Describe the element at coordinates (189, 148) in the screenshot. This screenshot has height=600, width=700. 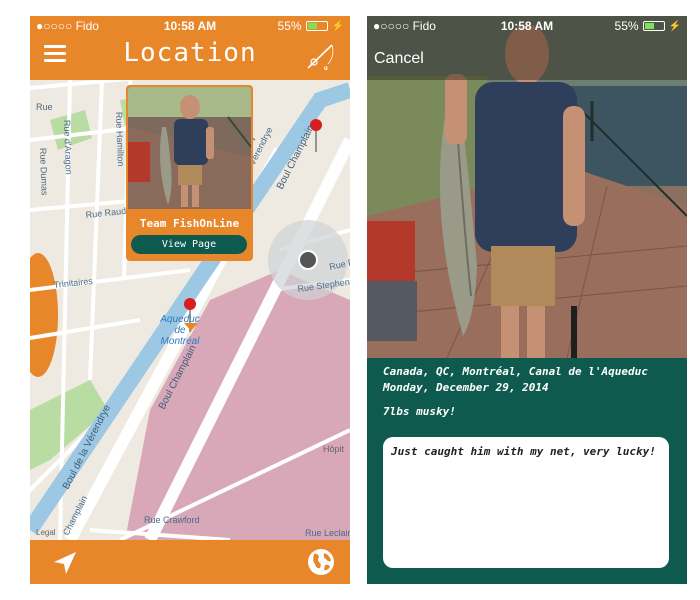
I see `catch-thumbnail` at that location.